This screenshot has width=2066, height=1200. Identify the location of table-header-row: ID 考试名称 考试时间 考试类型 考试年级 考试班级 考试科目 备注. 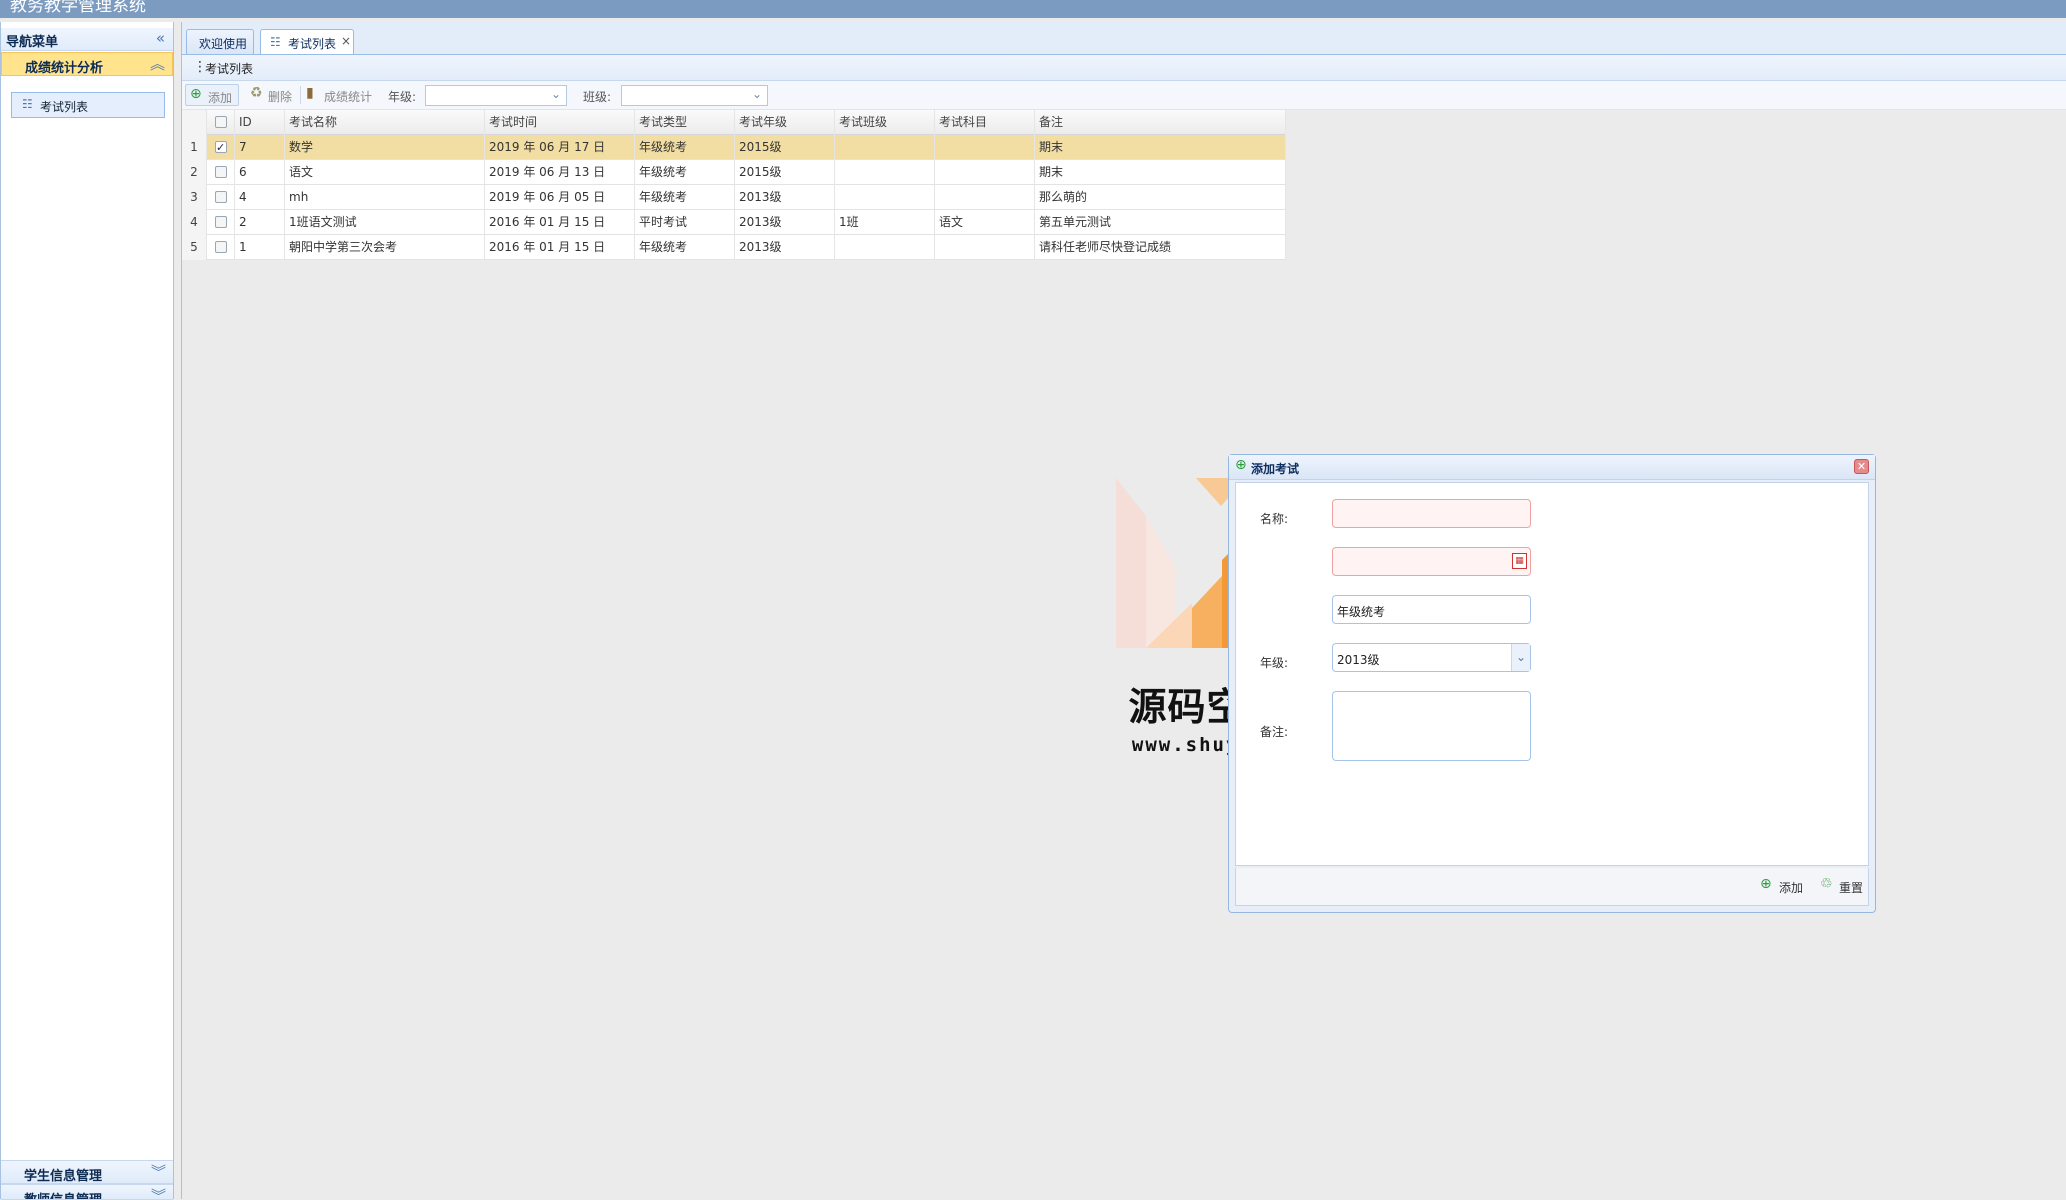
(734, 122).